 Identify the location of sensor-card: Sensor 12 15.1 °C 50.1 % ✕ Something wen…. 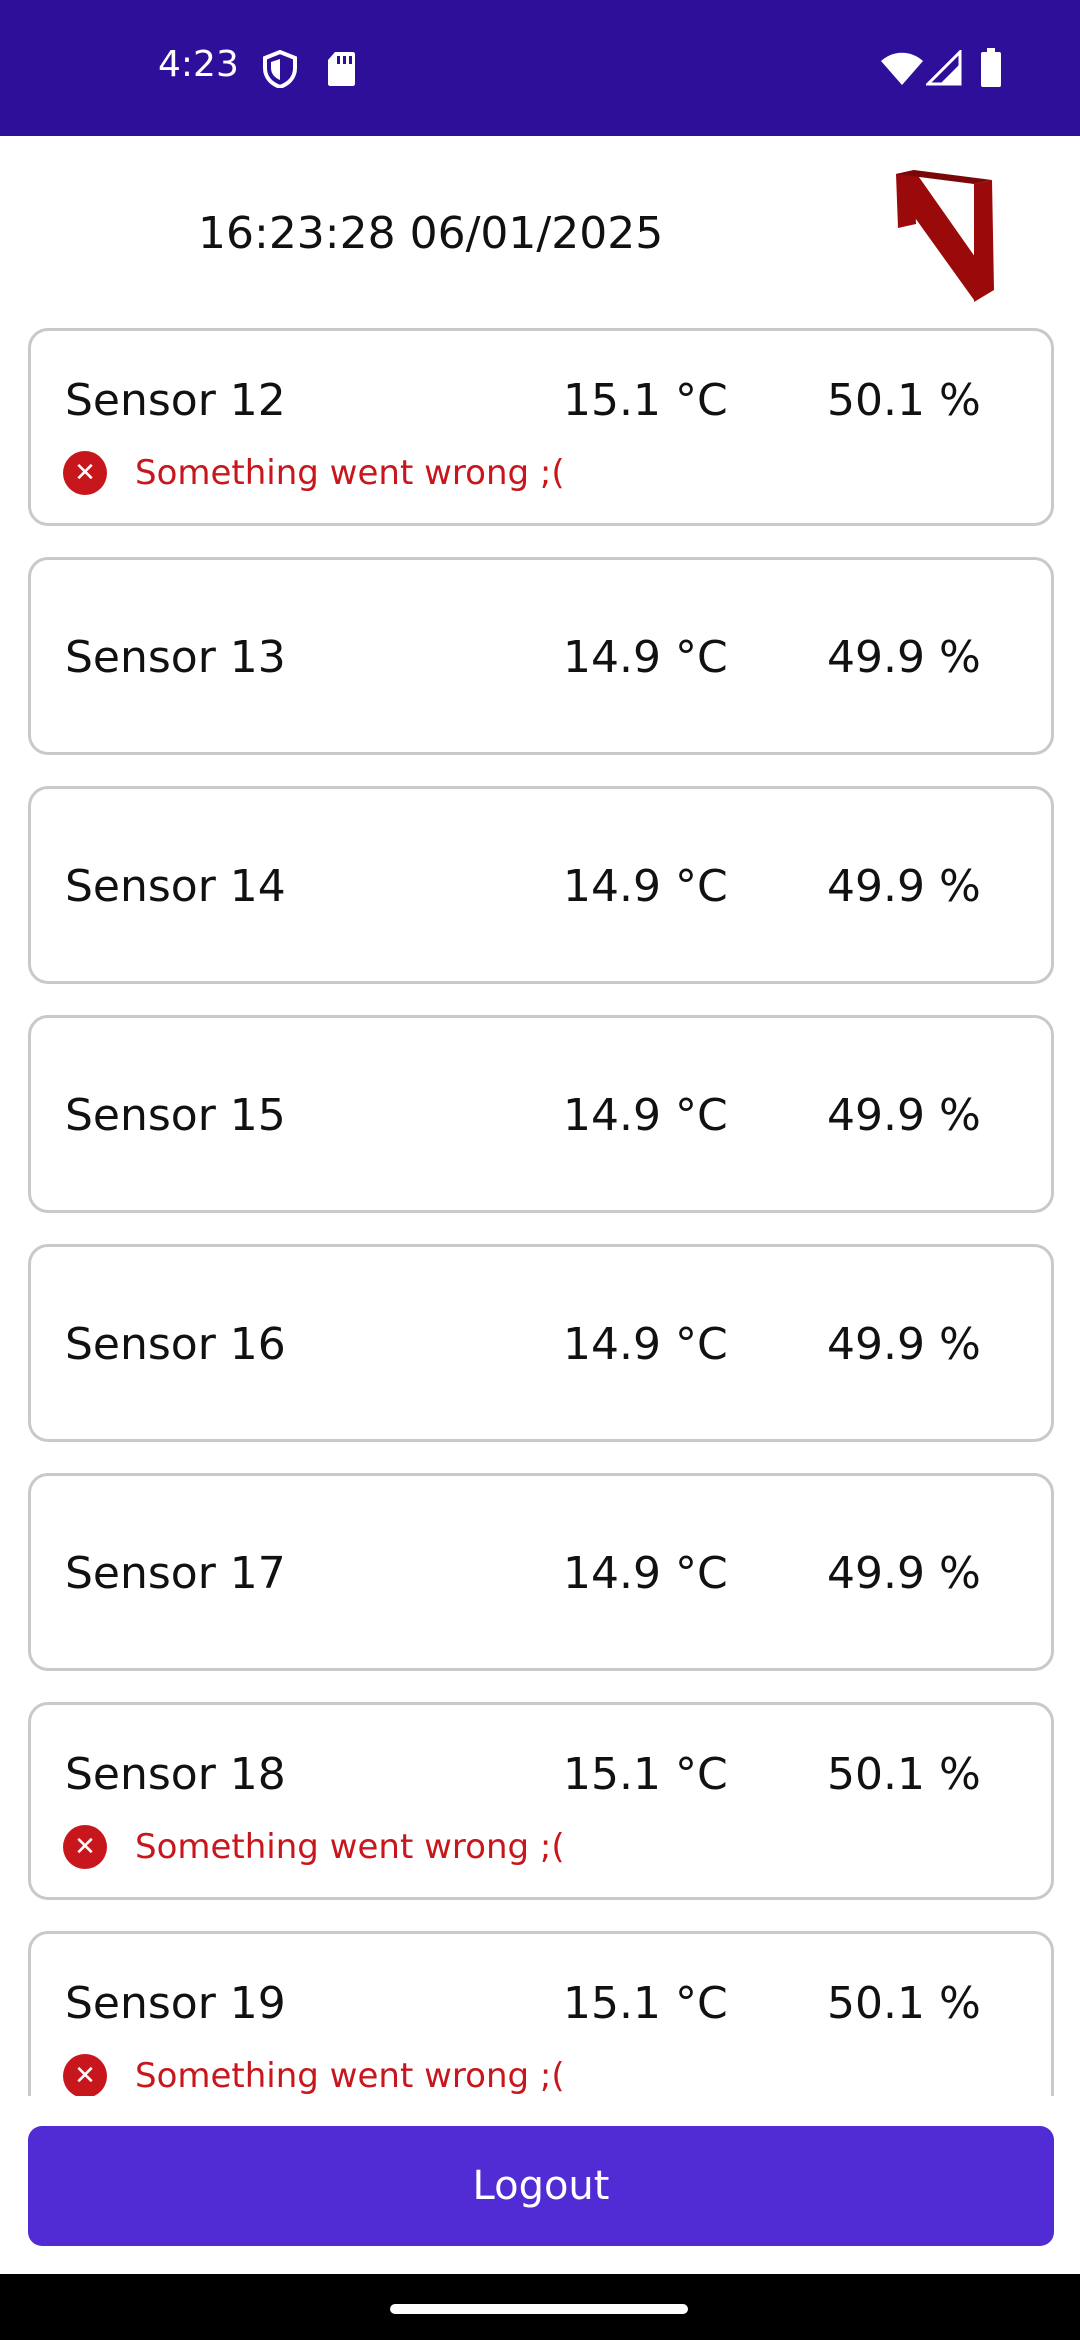
(541, 427).